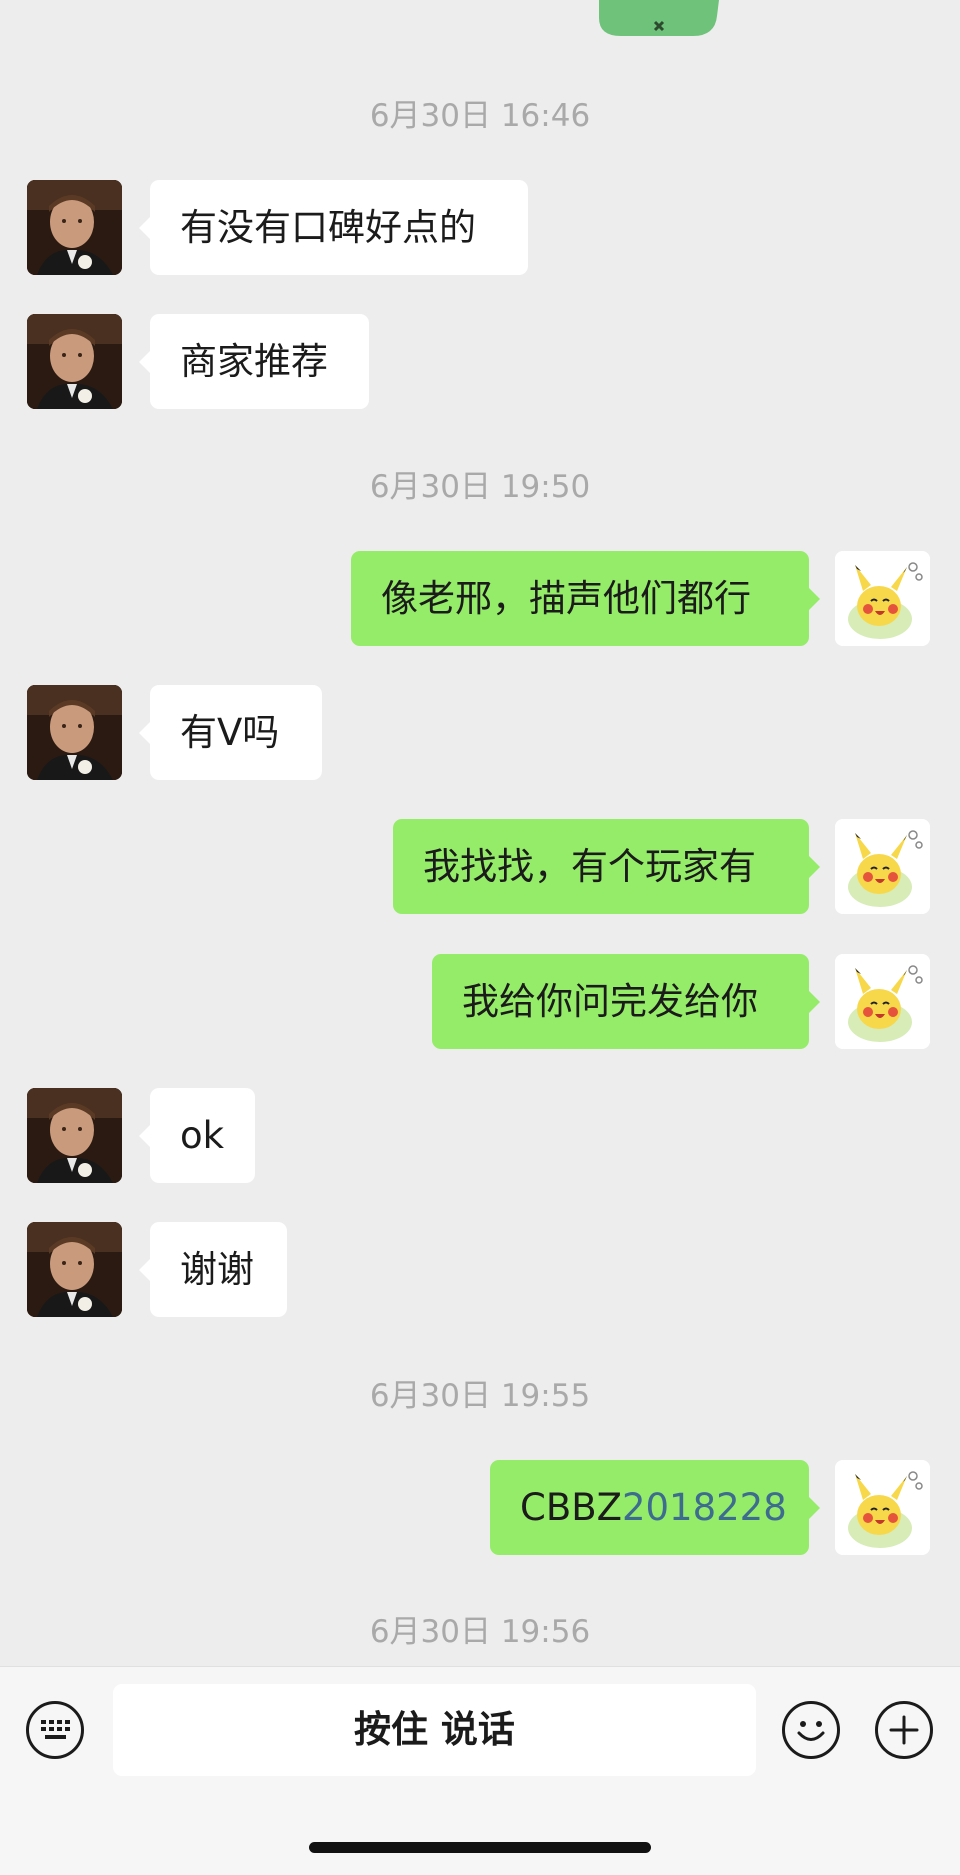 The height and width of the screenshot is (1875, 960). What do you see at coordinates (480, 1847) in the screenshot?
I see `home-indicator` at bounding box center [480, 1847].